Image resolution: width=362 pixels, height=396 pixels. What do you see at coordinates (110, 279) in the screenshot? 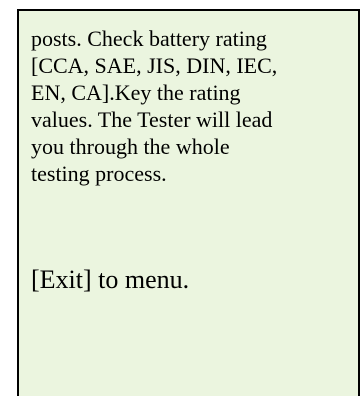
I see `exit-hint: [Exit] to menu.` at bounding box center [110, 279].